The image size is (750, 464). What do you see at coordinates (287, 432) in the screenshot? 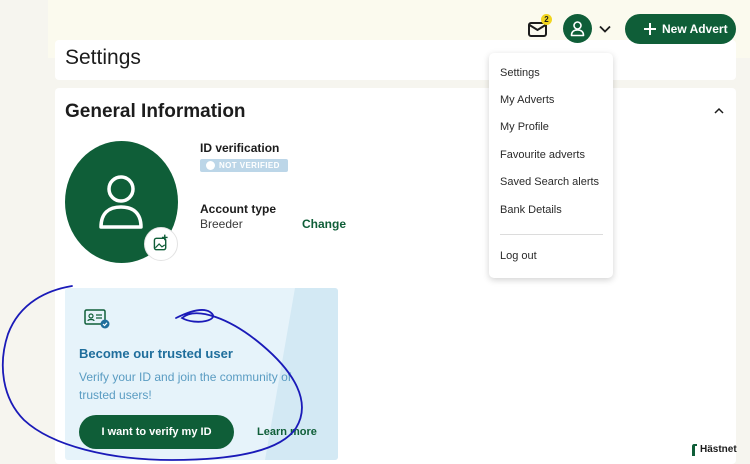
I see `learn-more-link: Learn more` at bounding box center [287, 432].